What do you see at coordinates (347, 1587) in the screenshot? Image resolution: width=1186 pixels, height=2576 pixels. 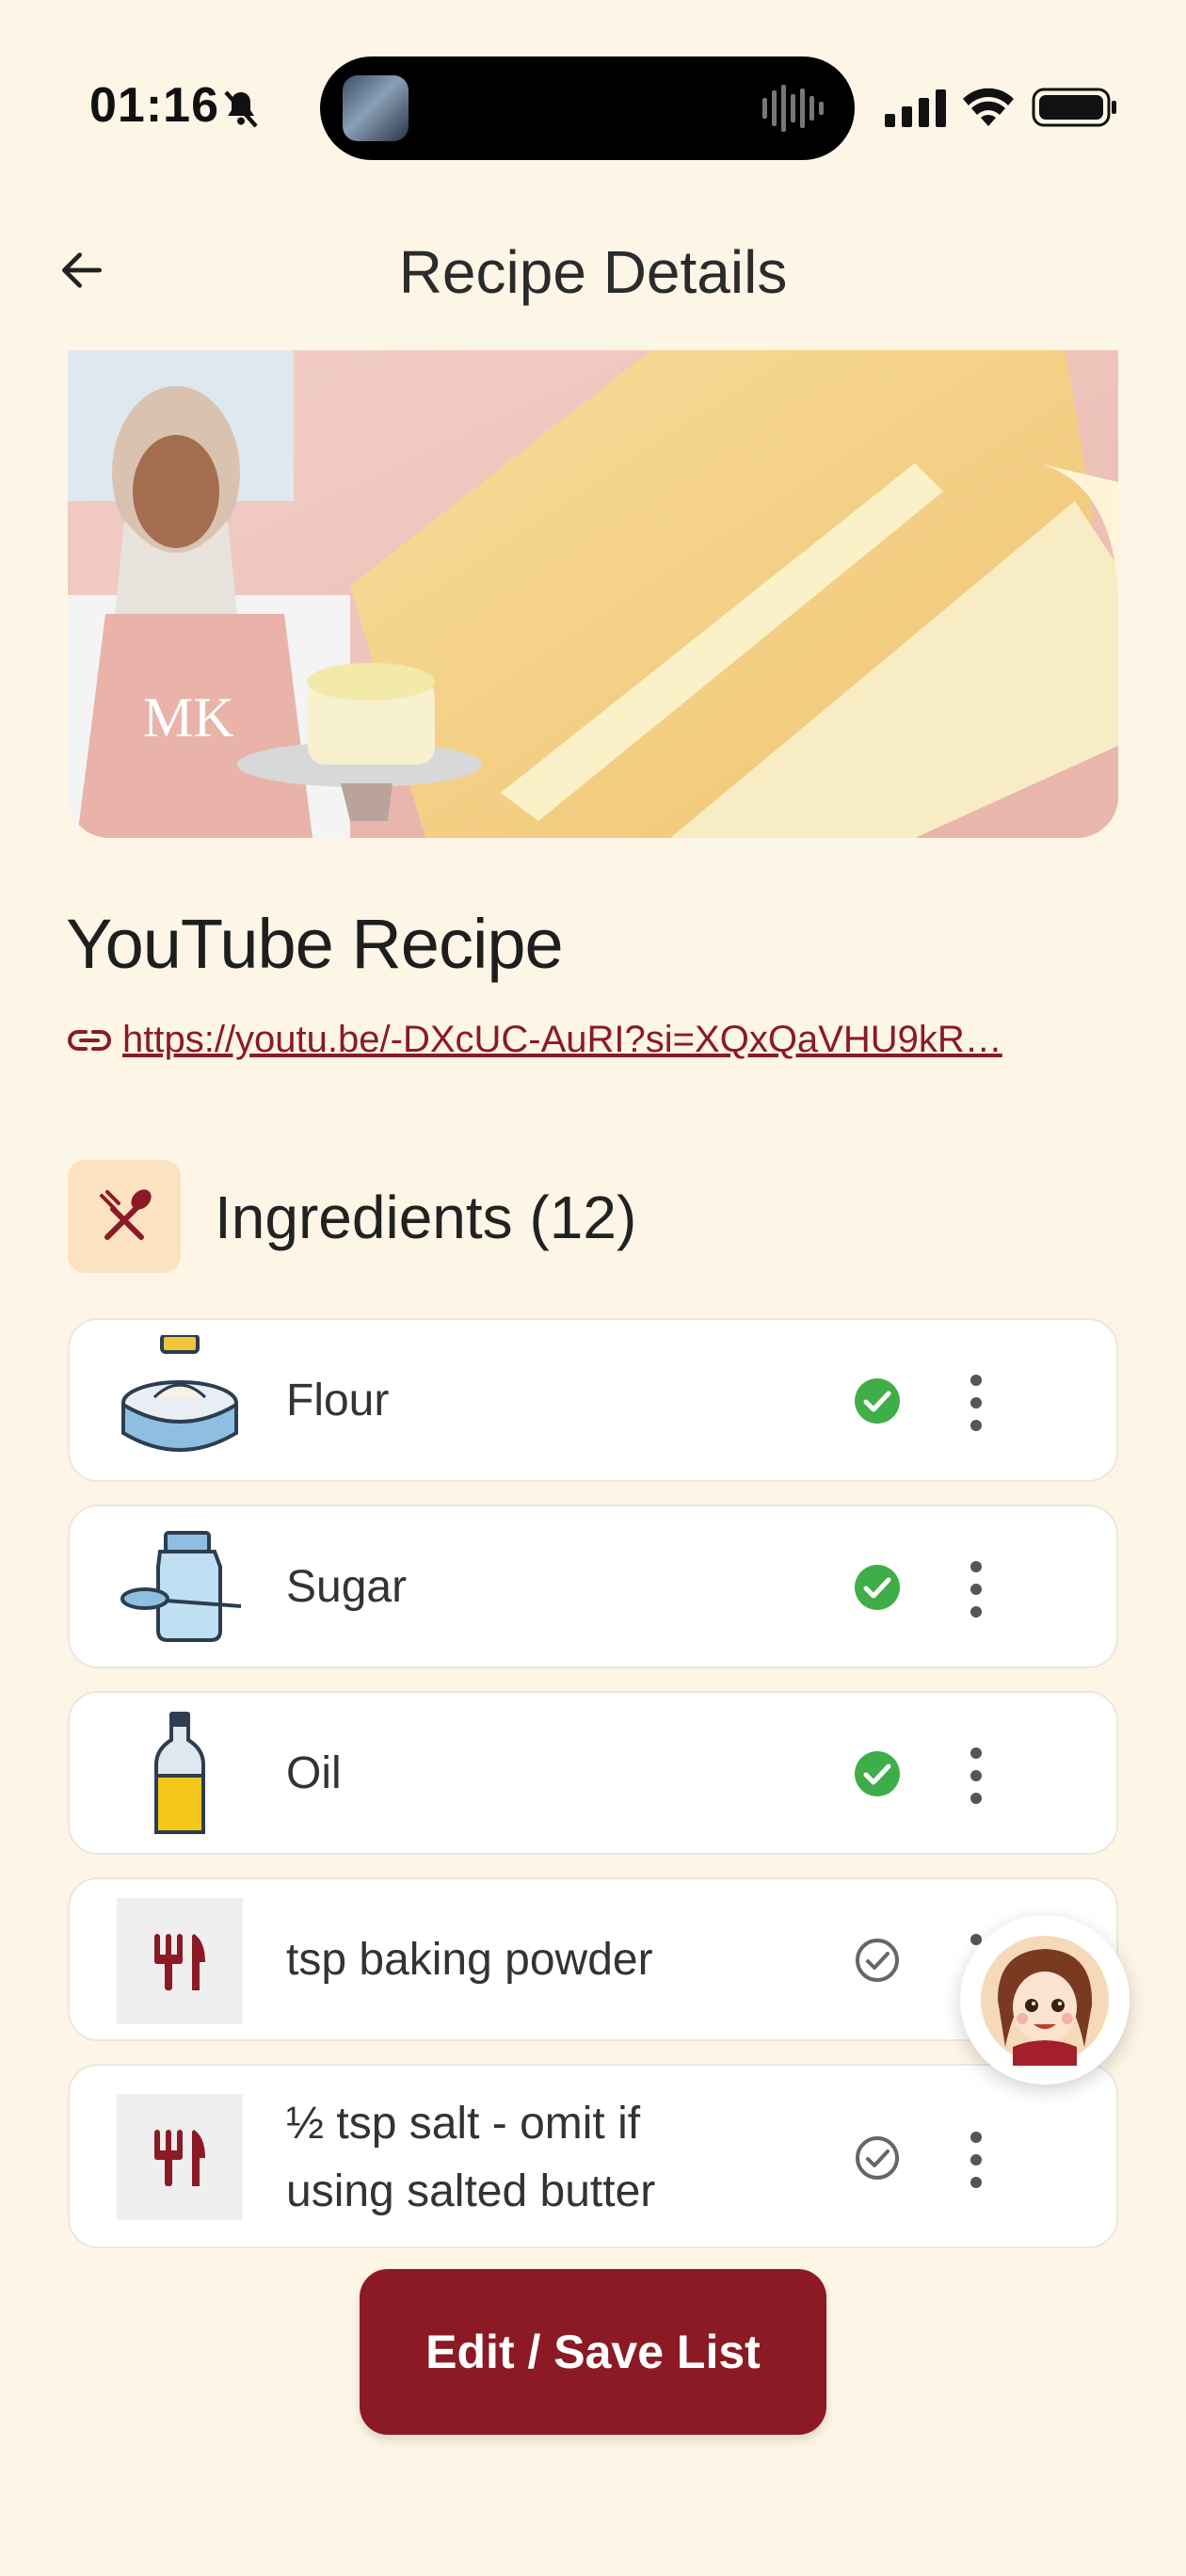 I see `ingredient-label: Sugar` at bounding box center [347, 1587].